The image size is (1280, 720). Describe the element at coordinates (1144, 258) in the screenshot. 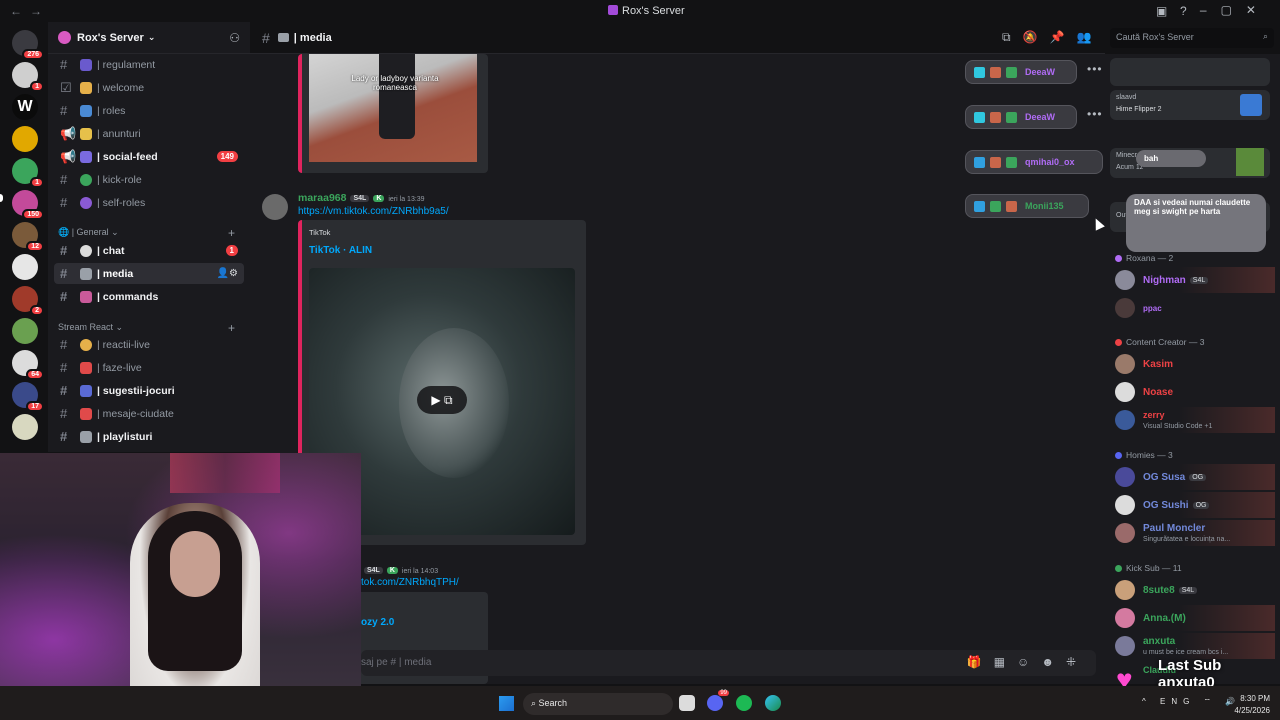

I see `group-header: Roxana — 2` at that location.